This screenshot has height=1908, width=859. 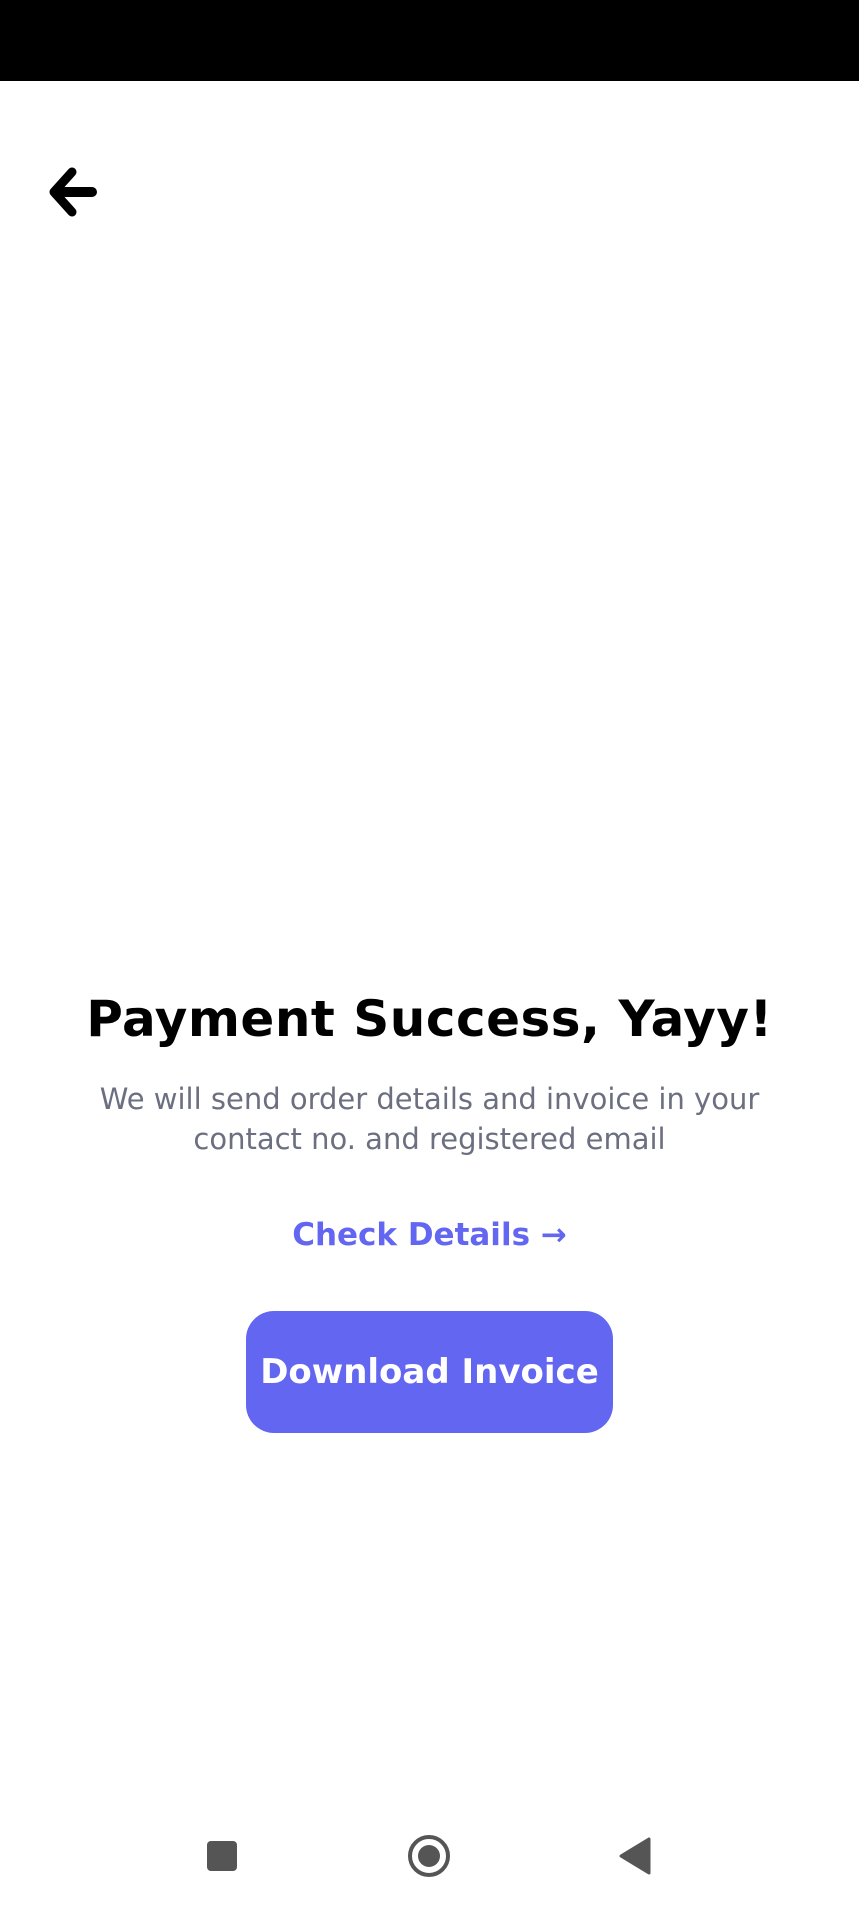 I want to click on home-button, so click(x=429, y=1856).